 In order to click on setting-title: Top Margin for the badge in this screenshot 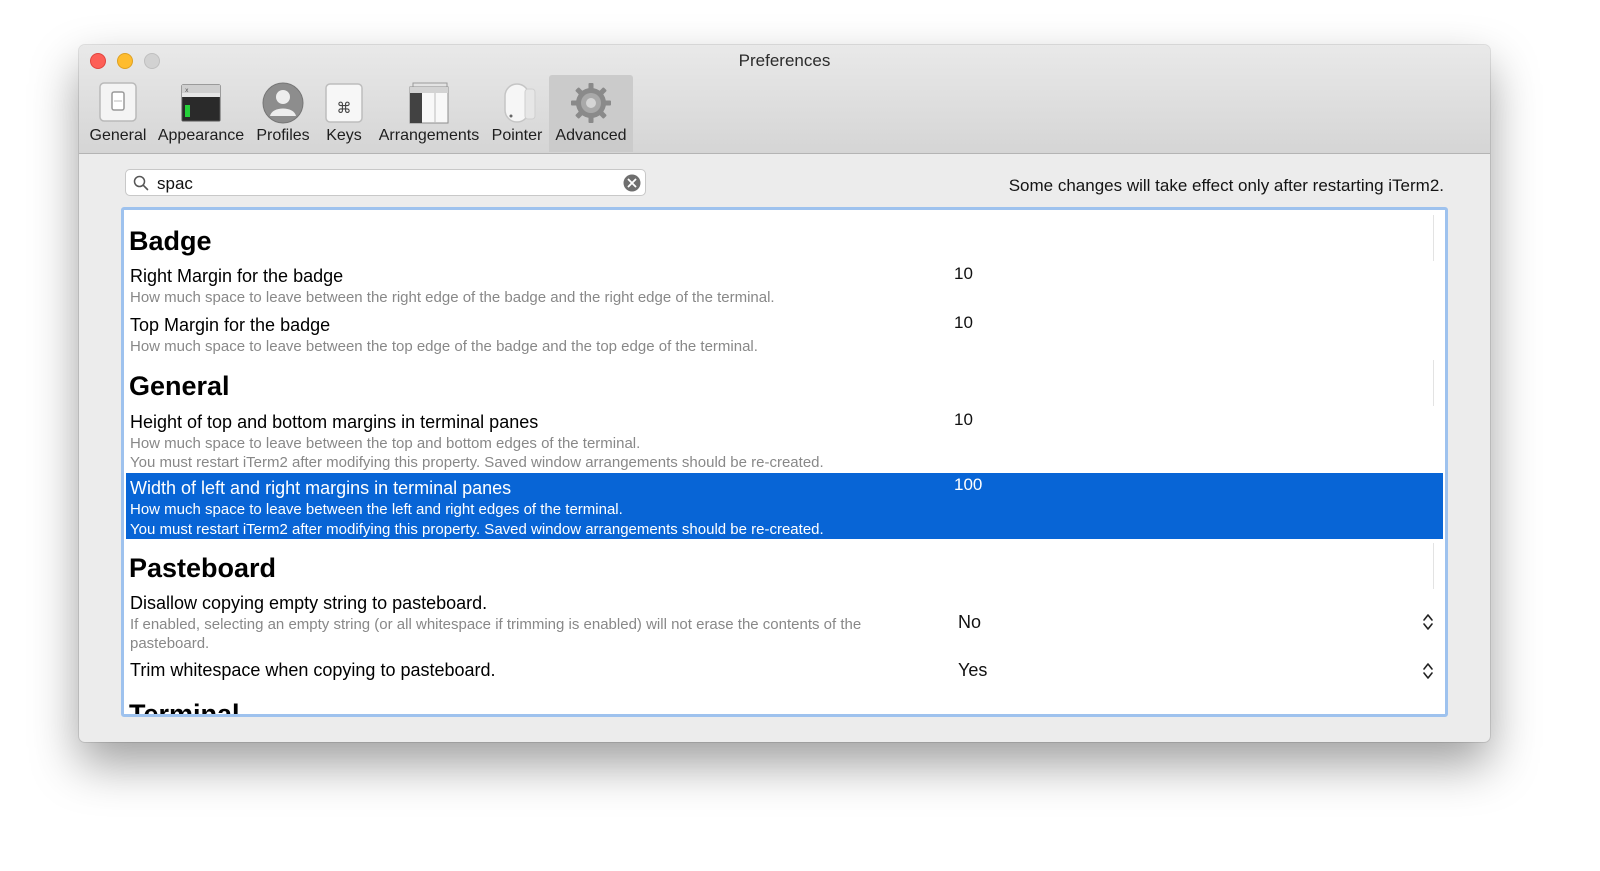, I will do `click(230, 325)`.